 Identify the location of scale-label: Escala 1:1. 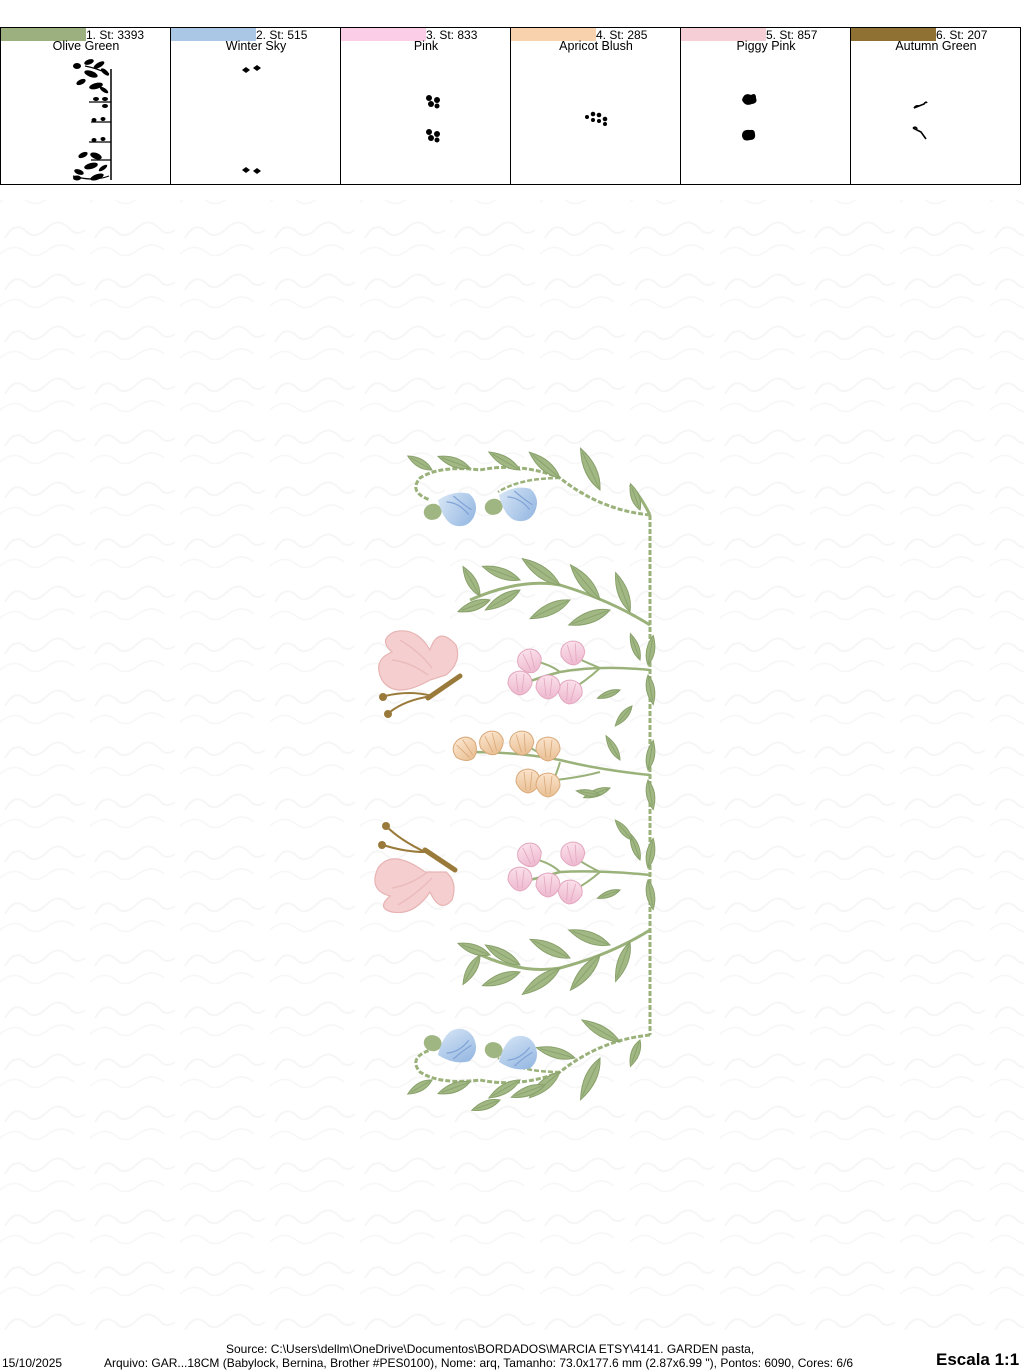
(978, 1359).